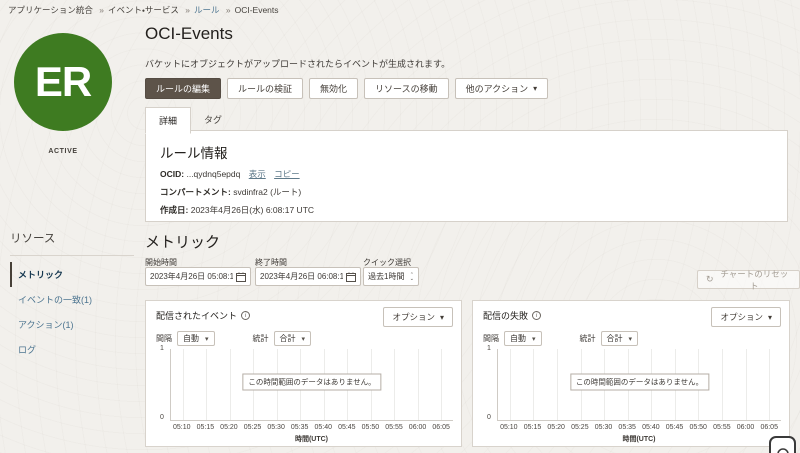 This screenshot has height=453, width=800. What do you see at coordinates (473, 210) in the screenshot?
I see `created-row: 作成日: 2023年4月26日(水) 6:08:17 UTC` at bounding box center [473, 210].